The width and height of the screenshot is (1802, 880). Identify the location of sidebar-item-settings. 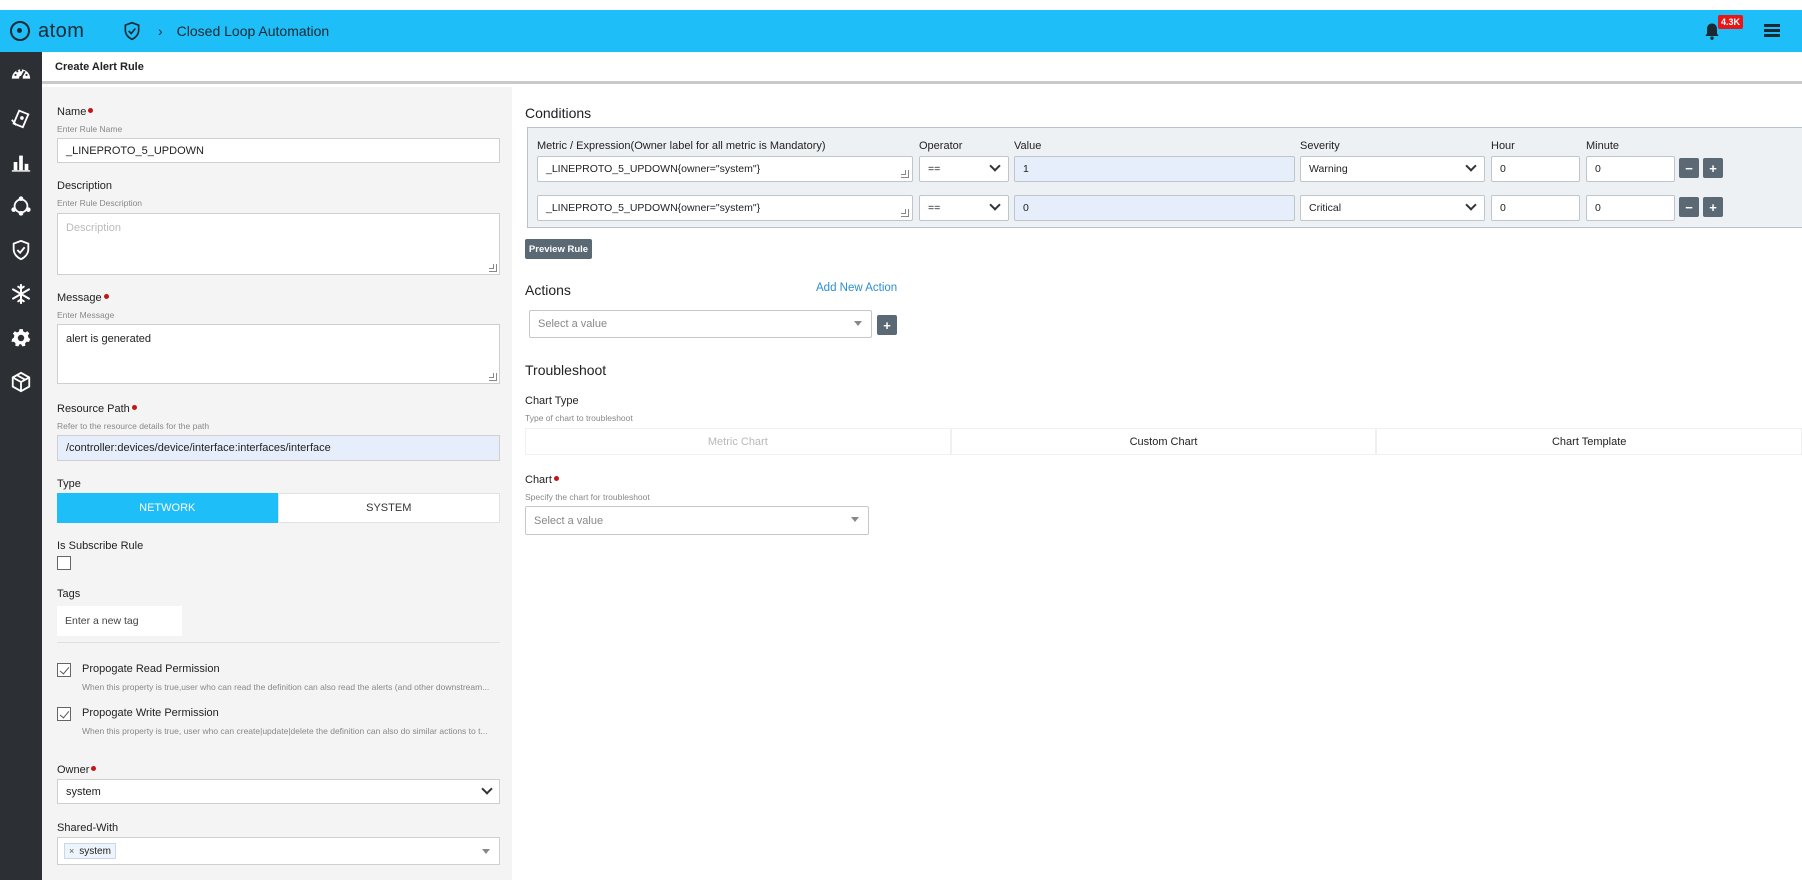
(21, 338).